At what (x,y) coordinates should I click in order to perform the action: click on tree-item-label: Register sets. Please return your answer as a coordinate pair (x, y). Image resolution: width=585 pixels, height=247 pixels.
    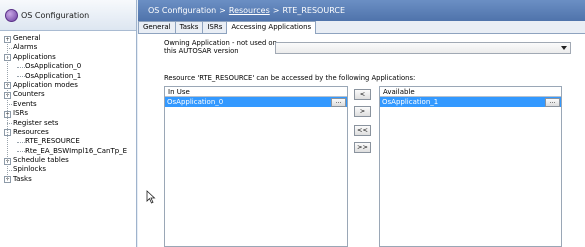
    Looking at the image, I should click on (36, 122).